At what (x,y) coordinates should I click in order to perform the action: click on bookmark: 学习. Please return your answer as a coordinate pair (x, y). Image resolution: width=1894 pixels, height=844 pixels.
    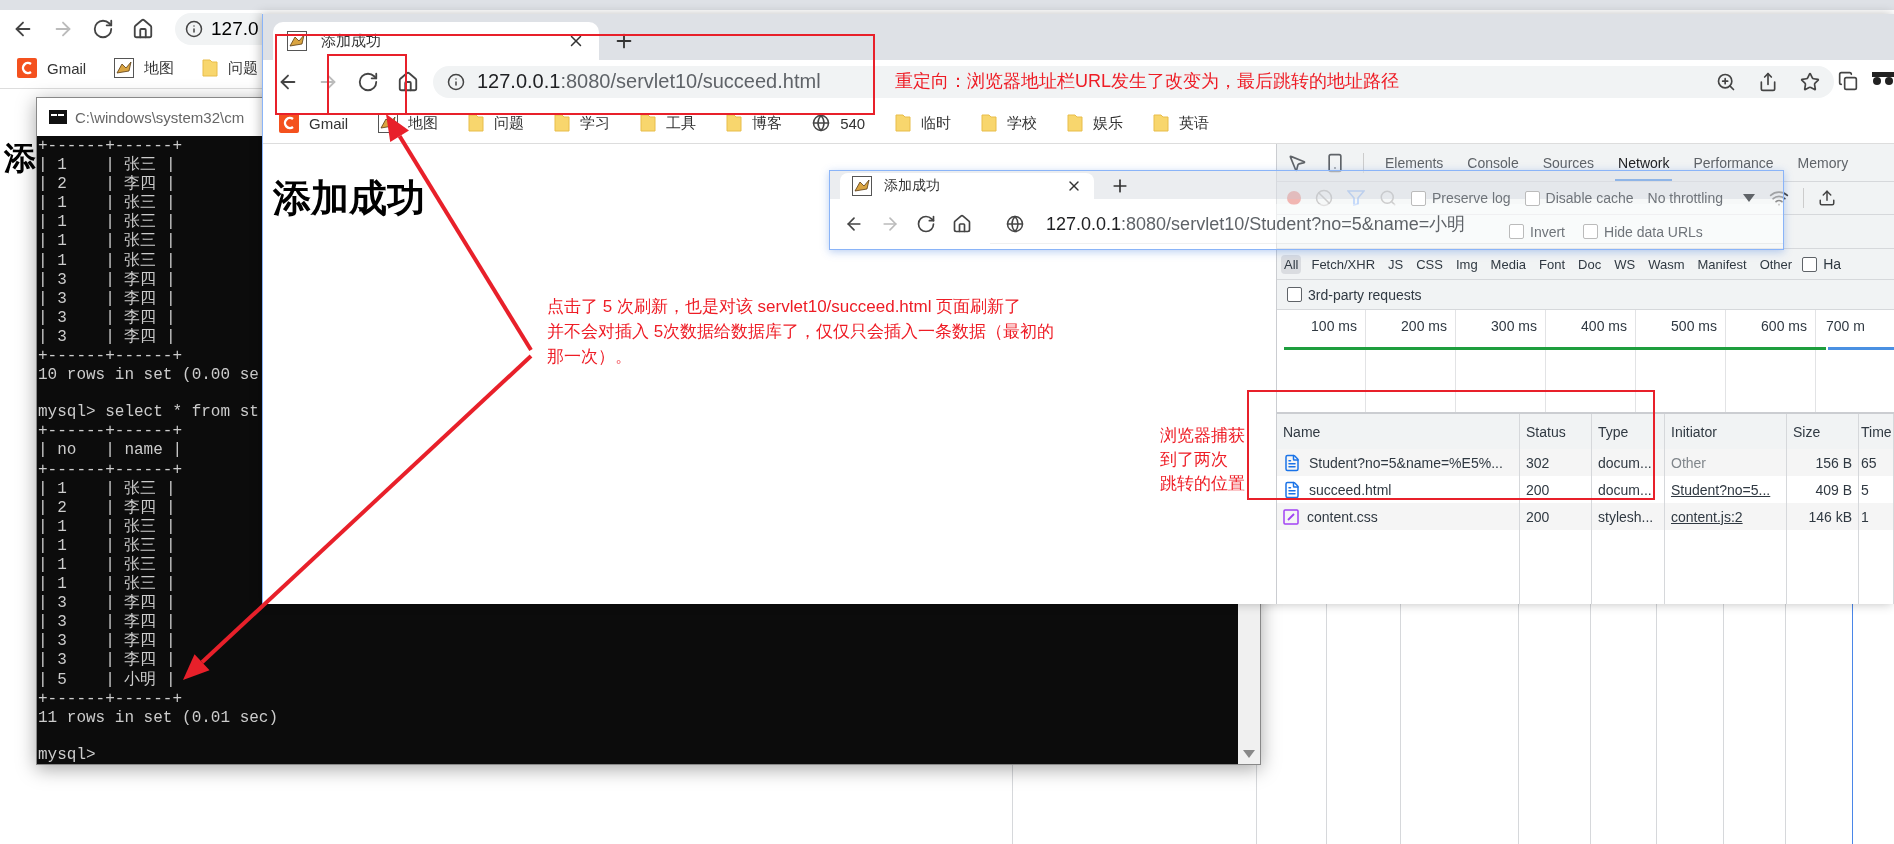
    Looking at the image, I should click on (582, 123).